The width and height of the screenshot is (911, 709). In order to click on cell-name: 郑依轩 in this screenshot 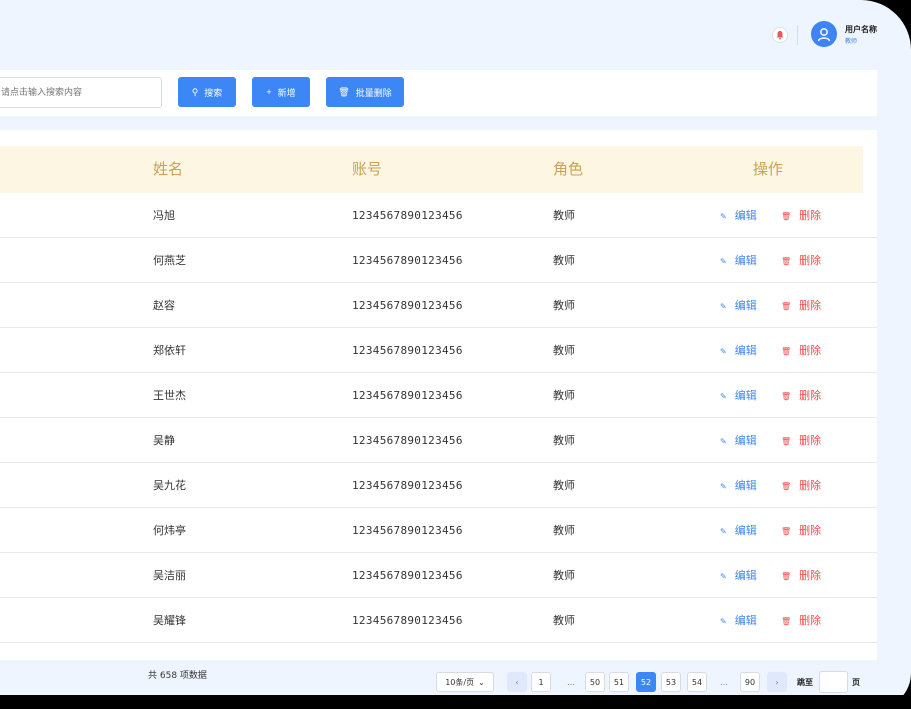, I will do `click(169, 350)`.